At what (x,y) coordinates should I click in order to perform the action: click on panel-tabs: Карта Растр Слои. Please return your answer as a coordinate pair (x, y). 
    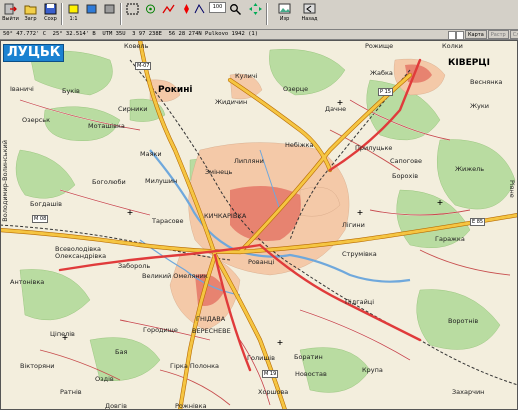
    Looking at the image, I should click on (491, 34).